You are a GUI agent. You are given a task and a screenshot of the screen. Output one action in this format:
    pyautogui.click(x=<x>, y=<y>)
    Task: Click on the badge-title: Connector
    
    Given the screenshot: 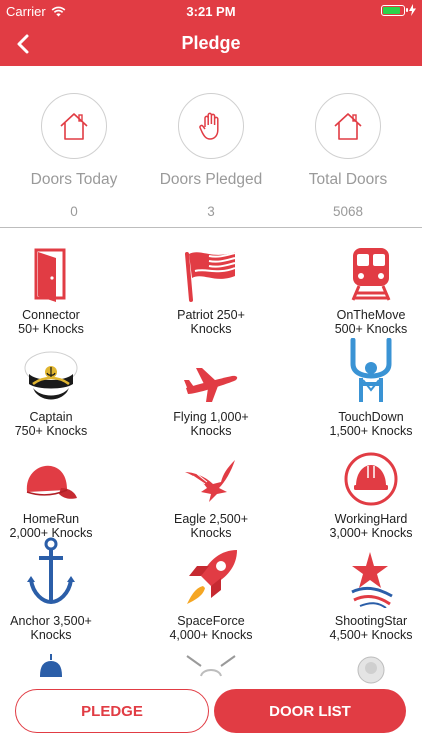 What is the action you would take?
    pyautogui.click(x=51, y=315)
    